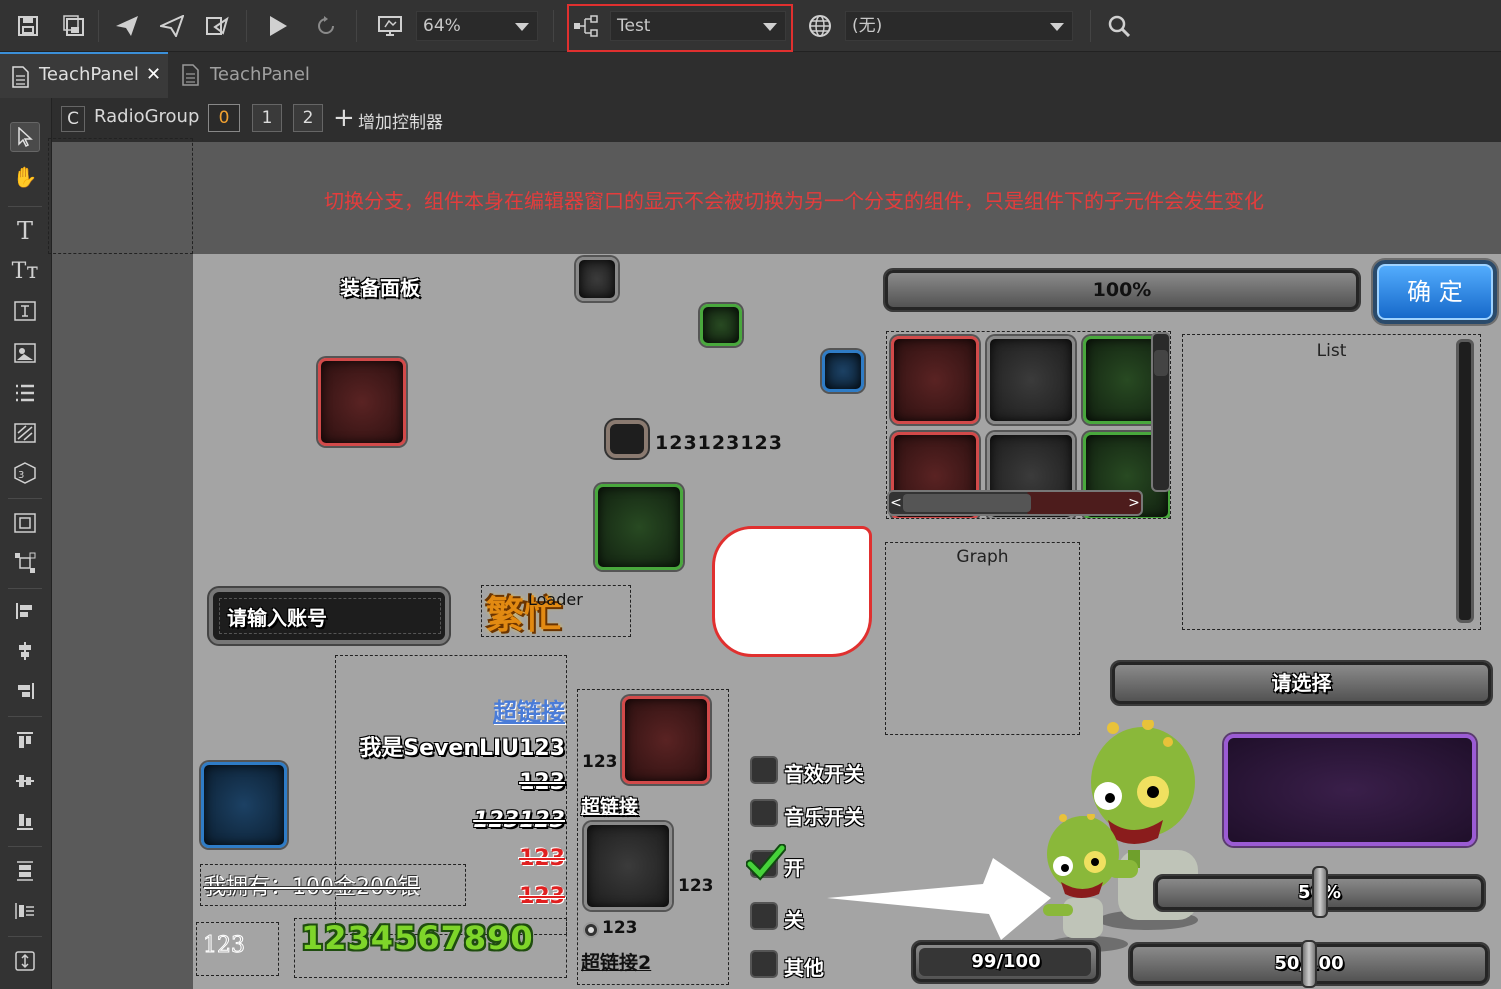 The width and height of the screenshot is (1501, 989). Describe the element at coordinates (1134, 503) in the screenshot. I see `chevron-right-icon: >` at that location.